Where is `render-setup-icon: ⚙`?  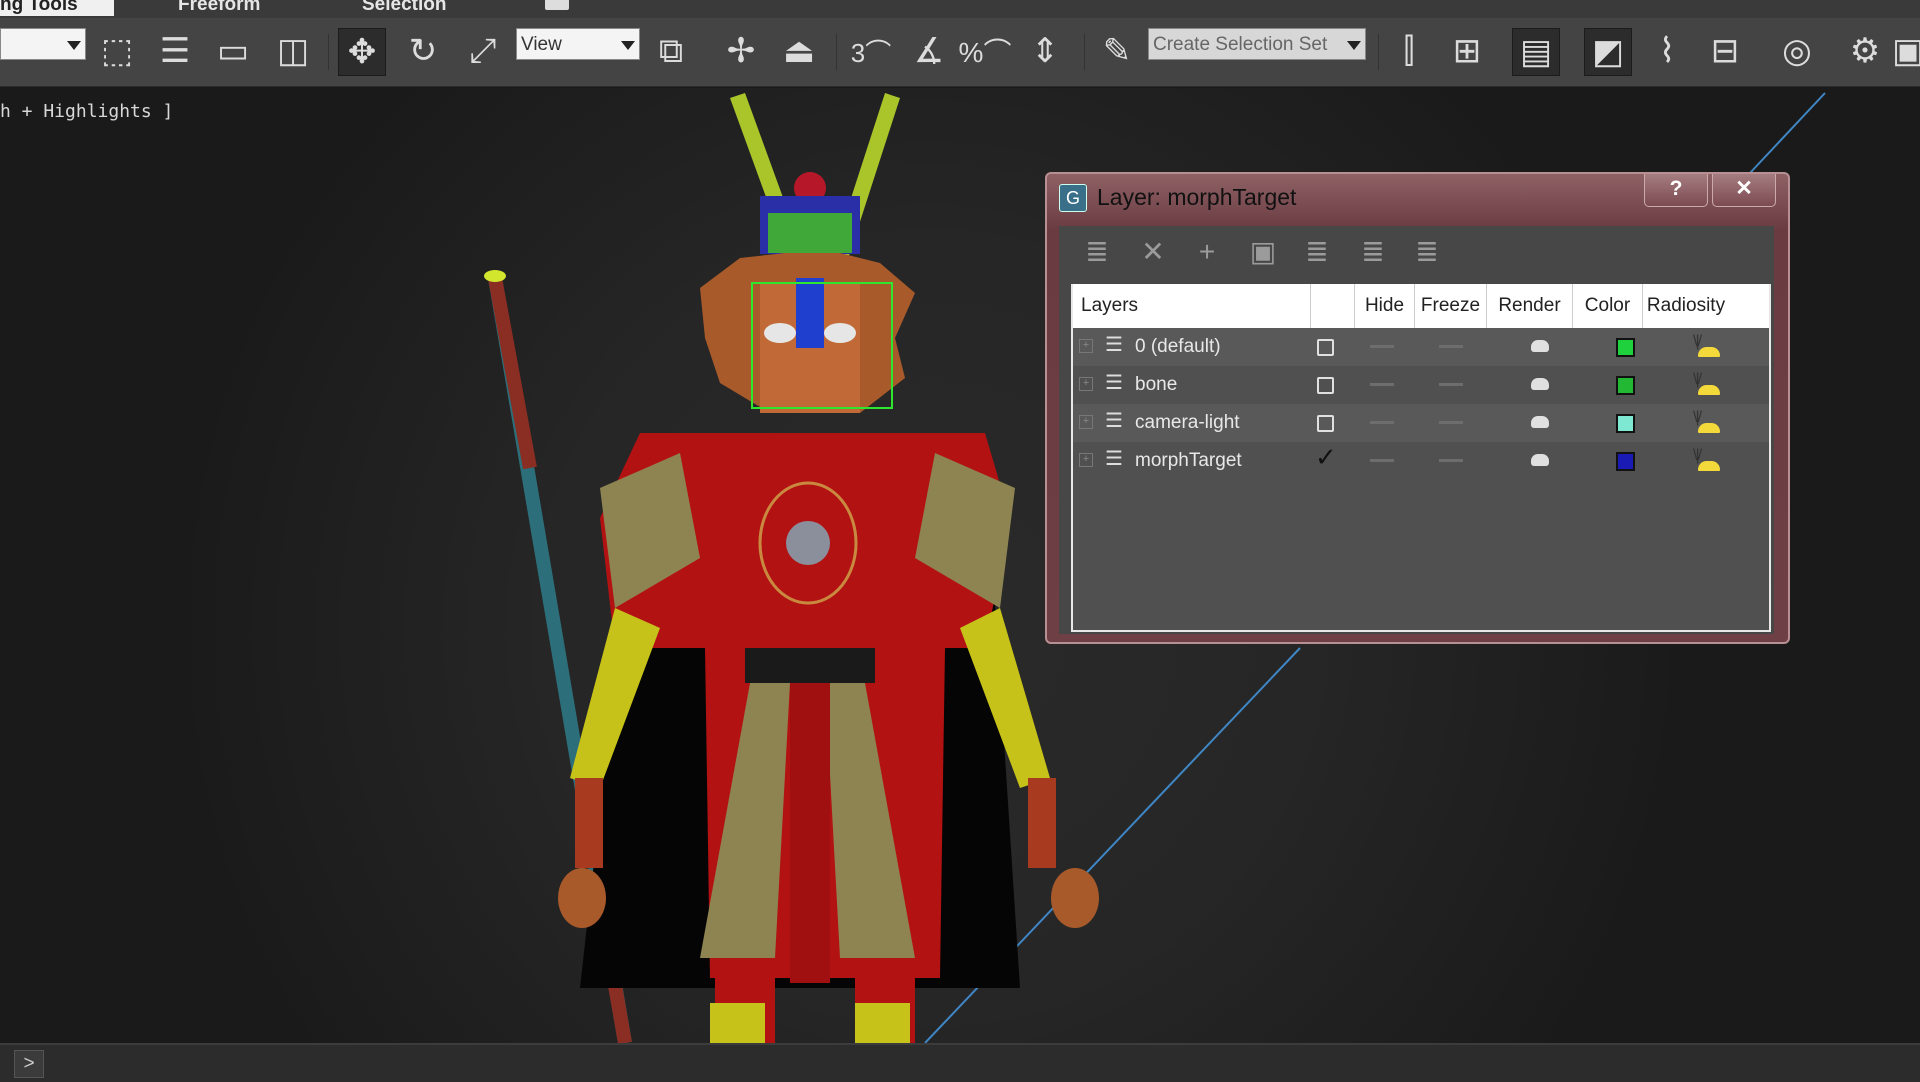
render-setup-icon: ⚙ is located at coordinates (1865, 51).